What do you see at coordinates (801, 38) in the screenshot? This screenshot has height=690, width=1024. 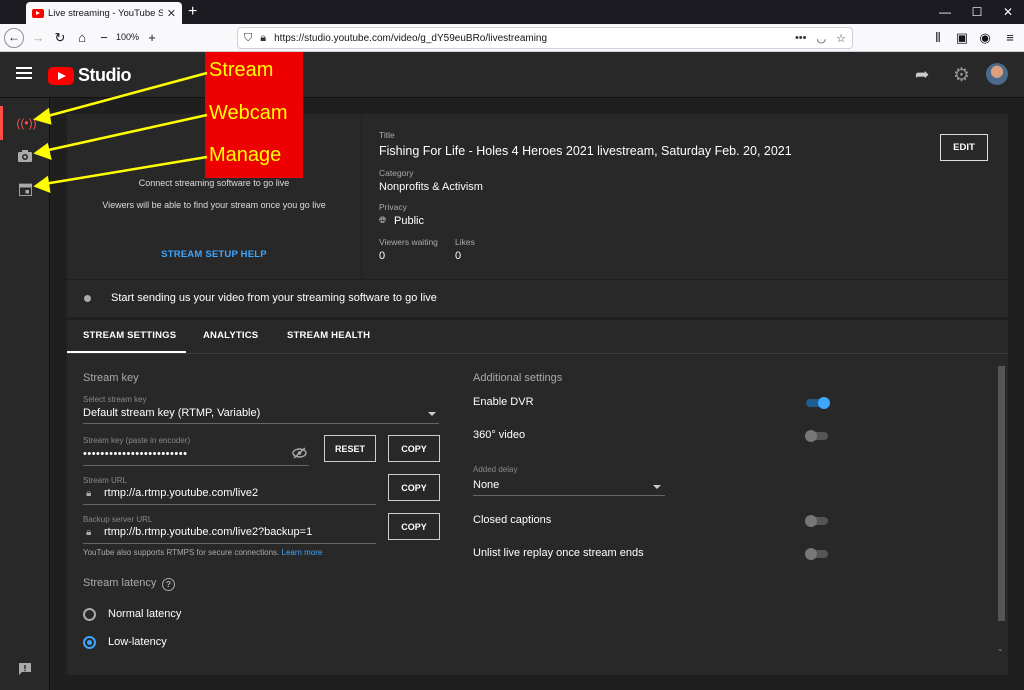 I see `page-actions-icon: •••` at bounding box center [801, 38].